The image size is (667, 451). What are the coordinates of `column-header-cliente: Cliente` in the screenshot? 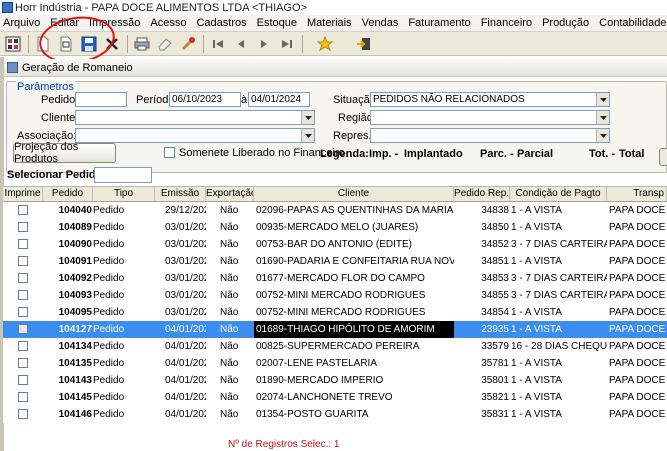 It's located at (354, 194).